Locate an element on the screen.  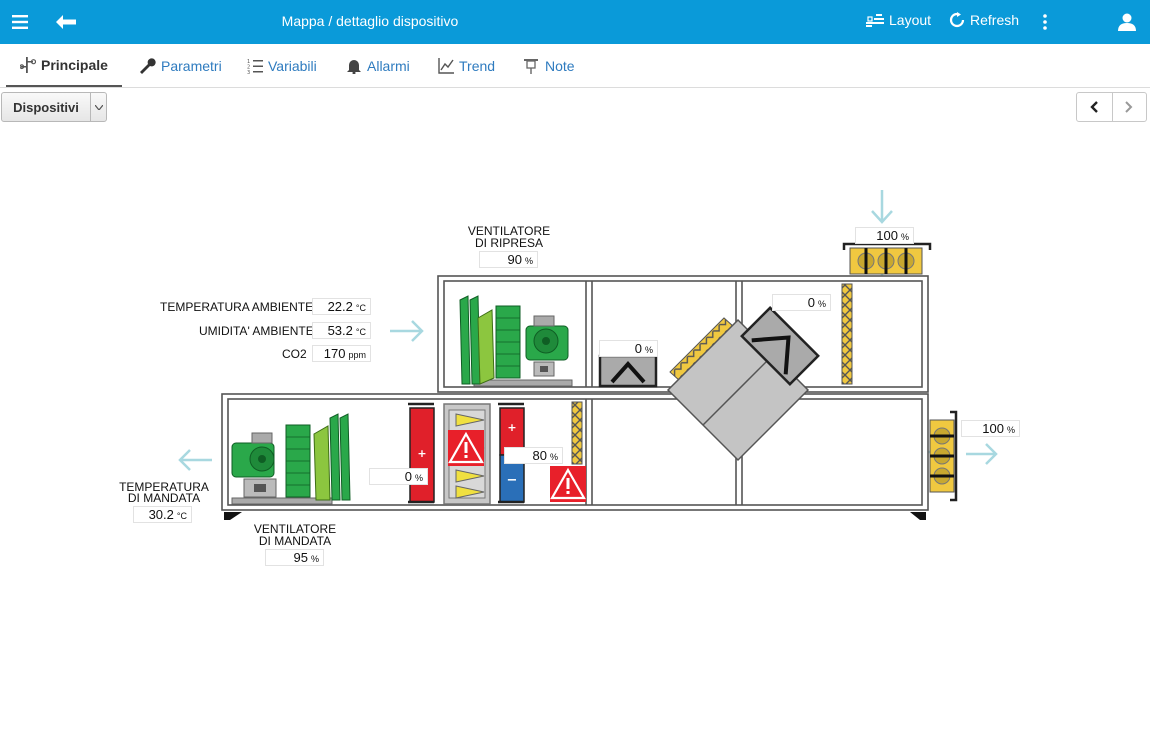
value-cooling-coil: 80% is located at coordinates (533, 455).